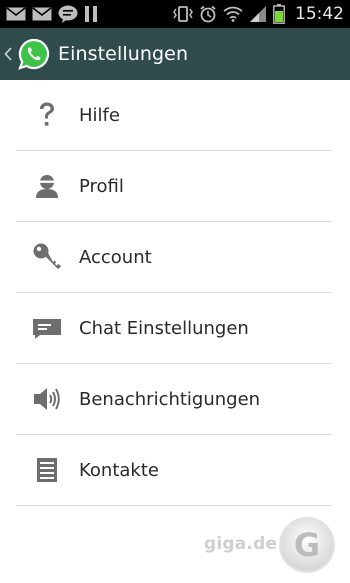 The image size is (350, 583). I want to click on key-icon, so click(47, 257).